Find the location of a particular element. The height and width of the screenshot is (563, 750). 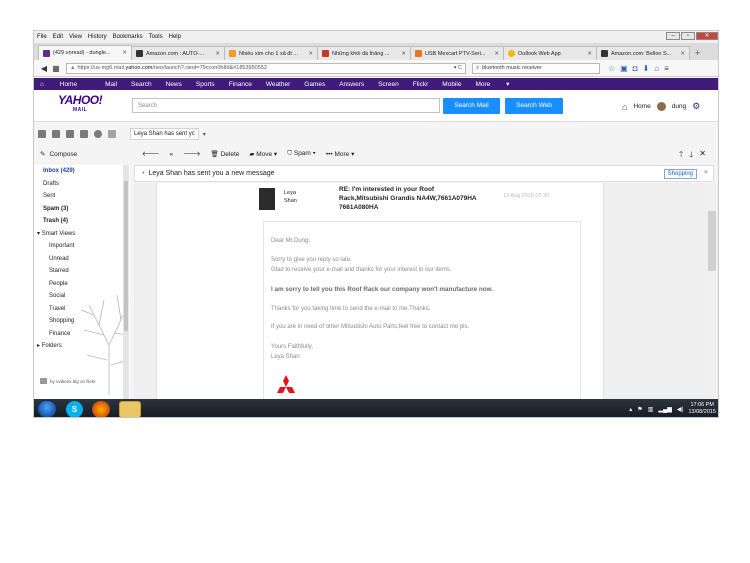

search-mail-button: Search Mail is located at coordinates (471, 106).